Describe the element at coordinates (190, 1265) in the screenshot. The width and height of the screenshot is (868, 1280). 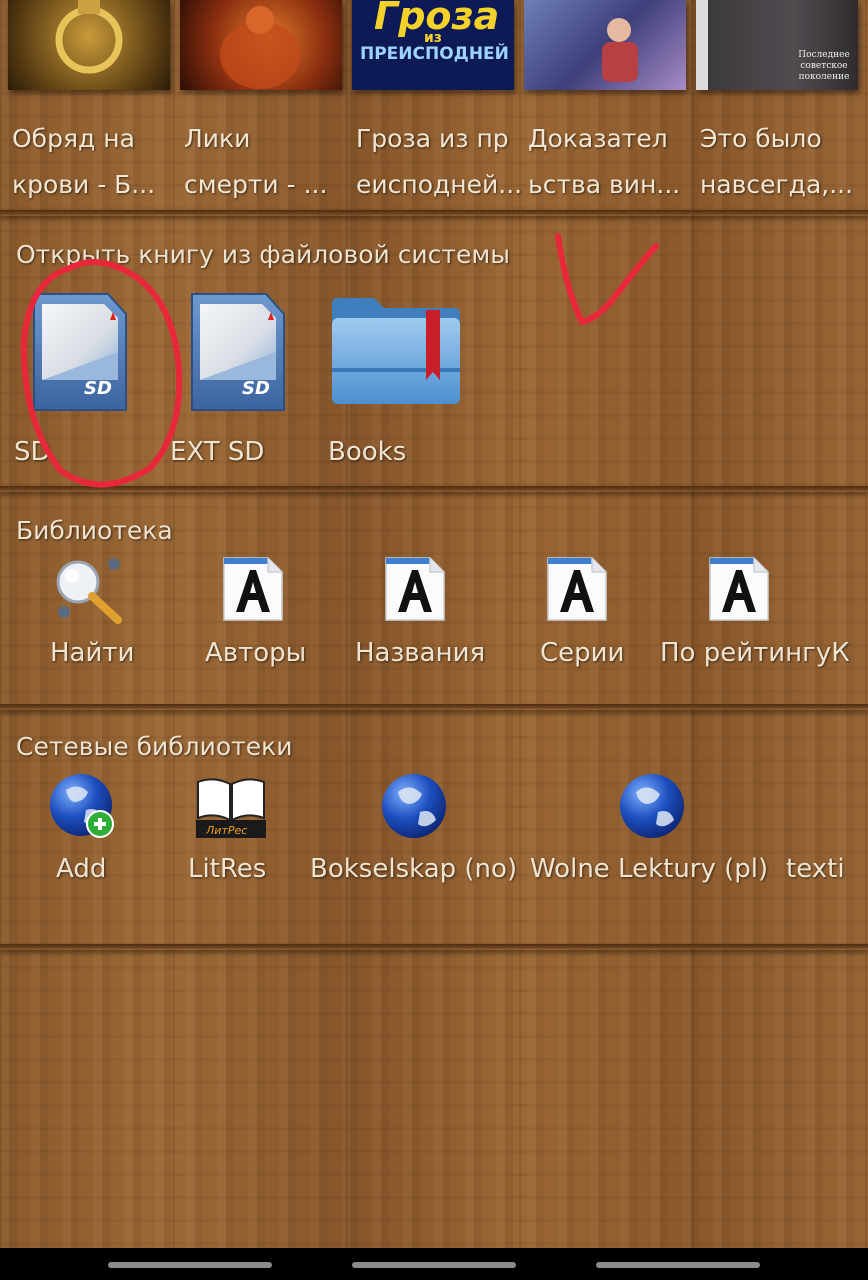
I see `nav-back-handle` at that location.